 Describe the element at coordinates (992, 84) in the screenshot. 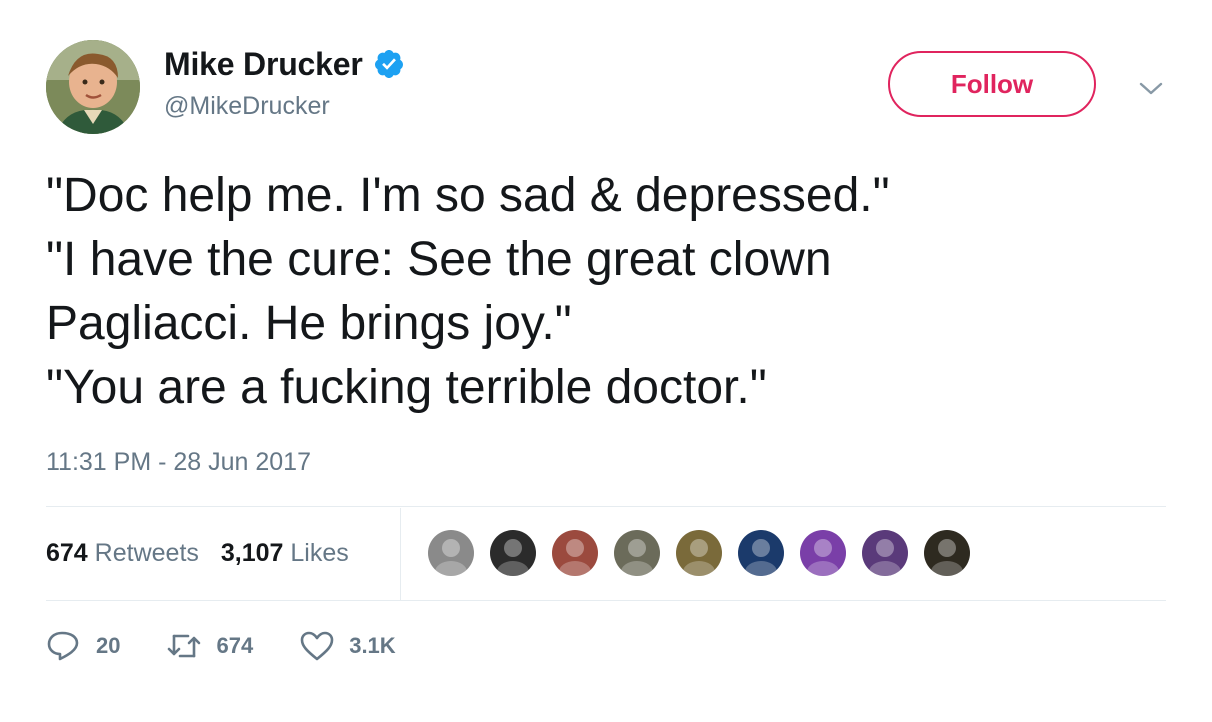

I see `follow-button: Follow` at that location.